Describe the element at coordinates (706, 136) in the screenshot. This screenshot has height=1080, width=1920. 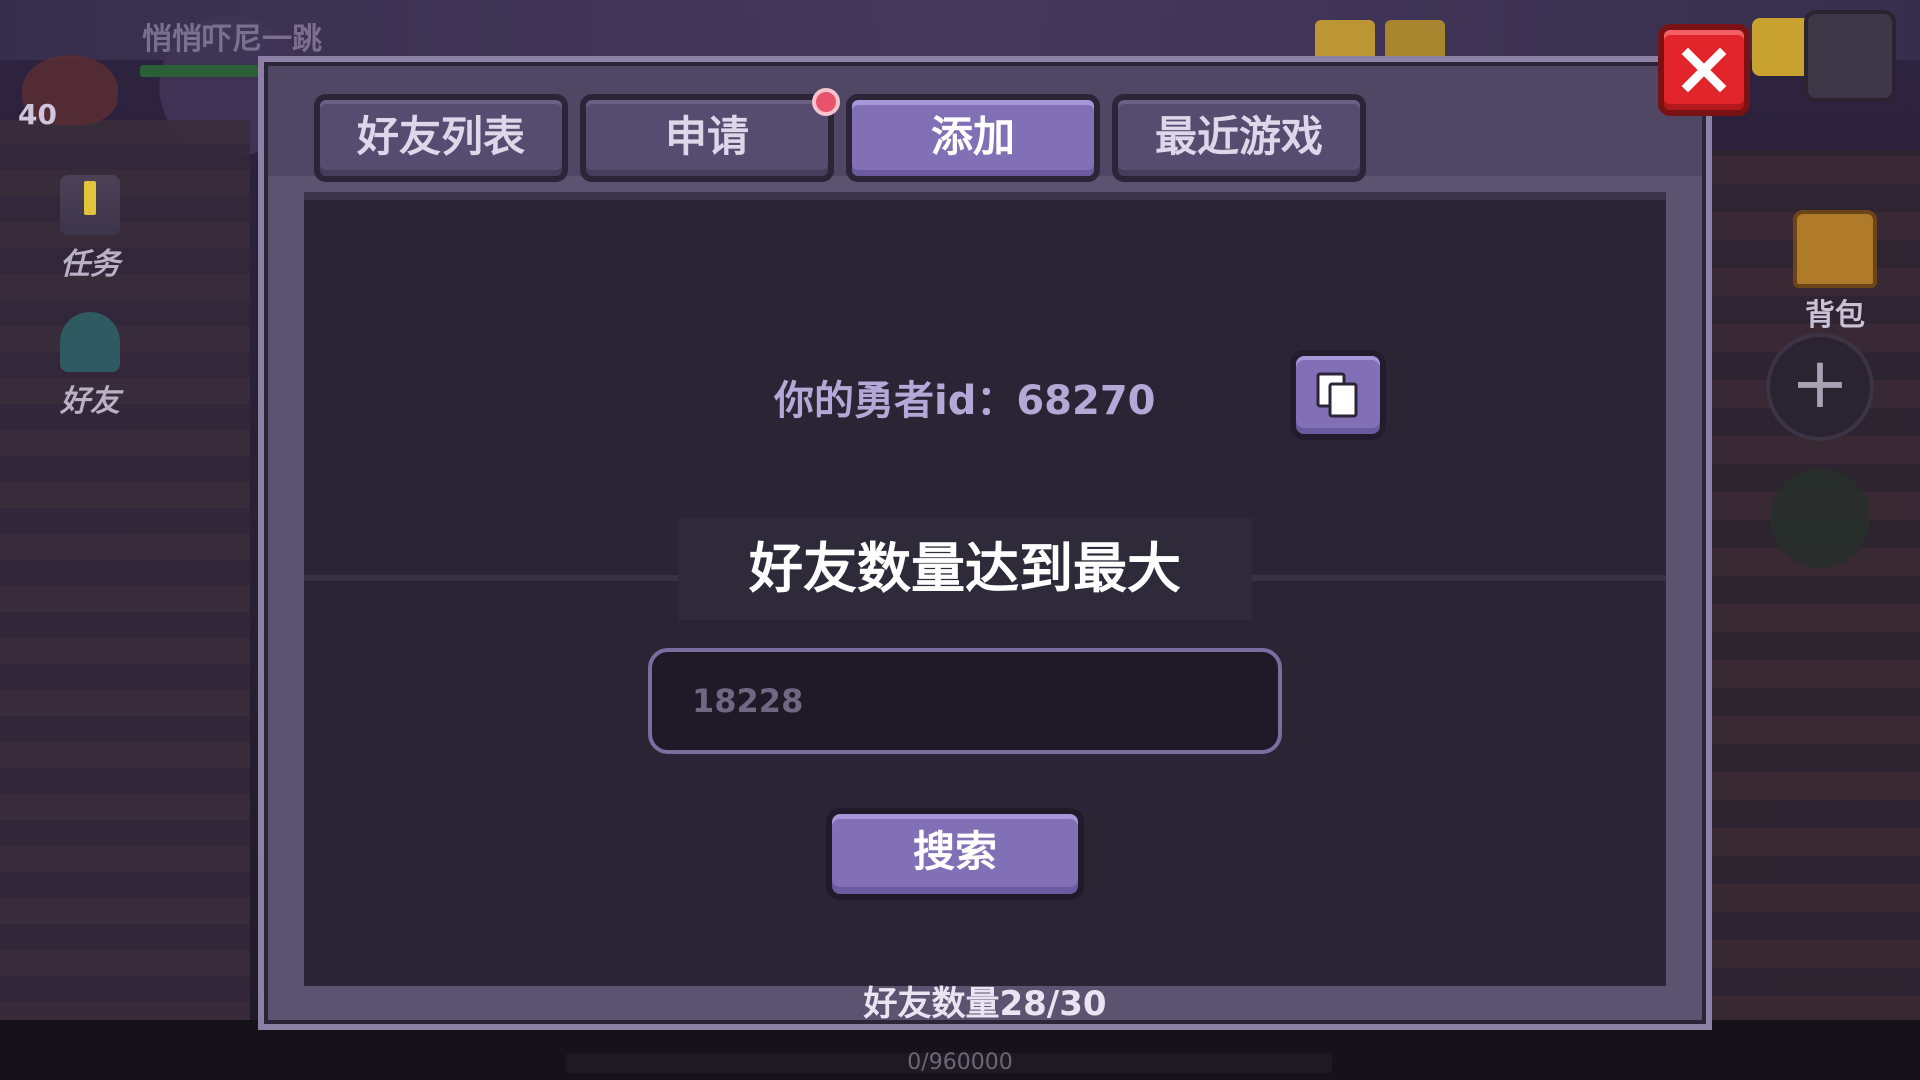
I see `tab-requests-label: 申请` at that location.